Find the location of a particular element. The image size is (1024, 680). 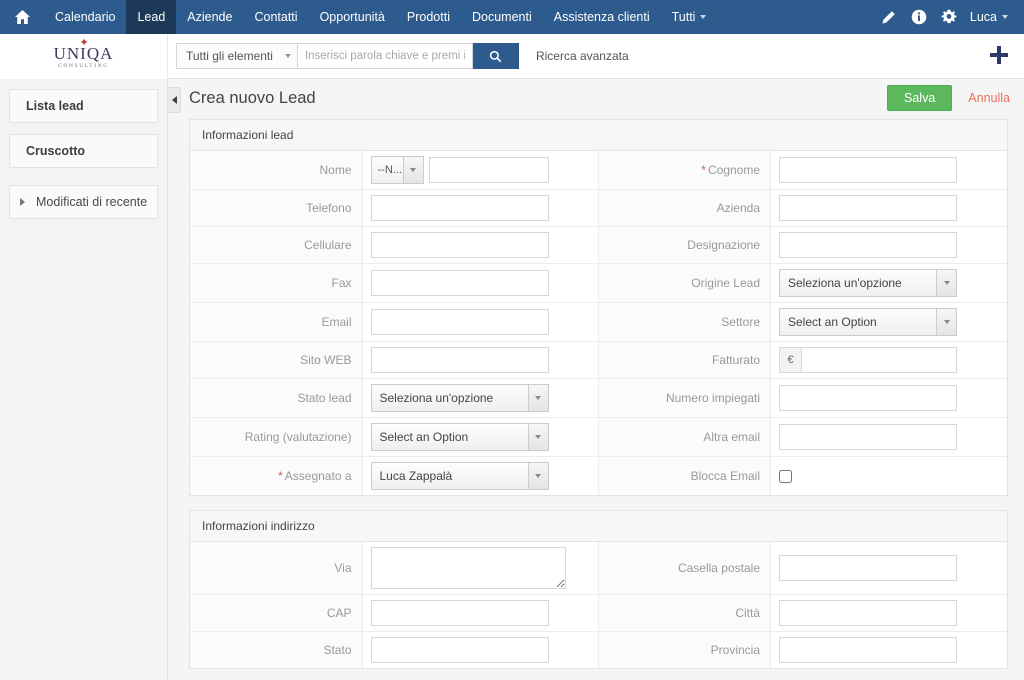

nav-item-label: Opportunità is located at coordinates (352, 17).